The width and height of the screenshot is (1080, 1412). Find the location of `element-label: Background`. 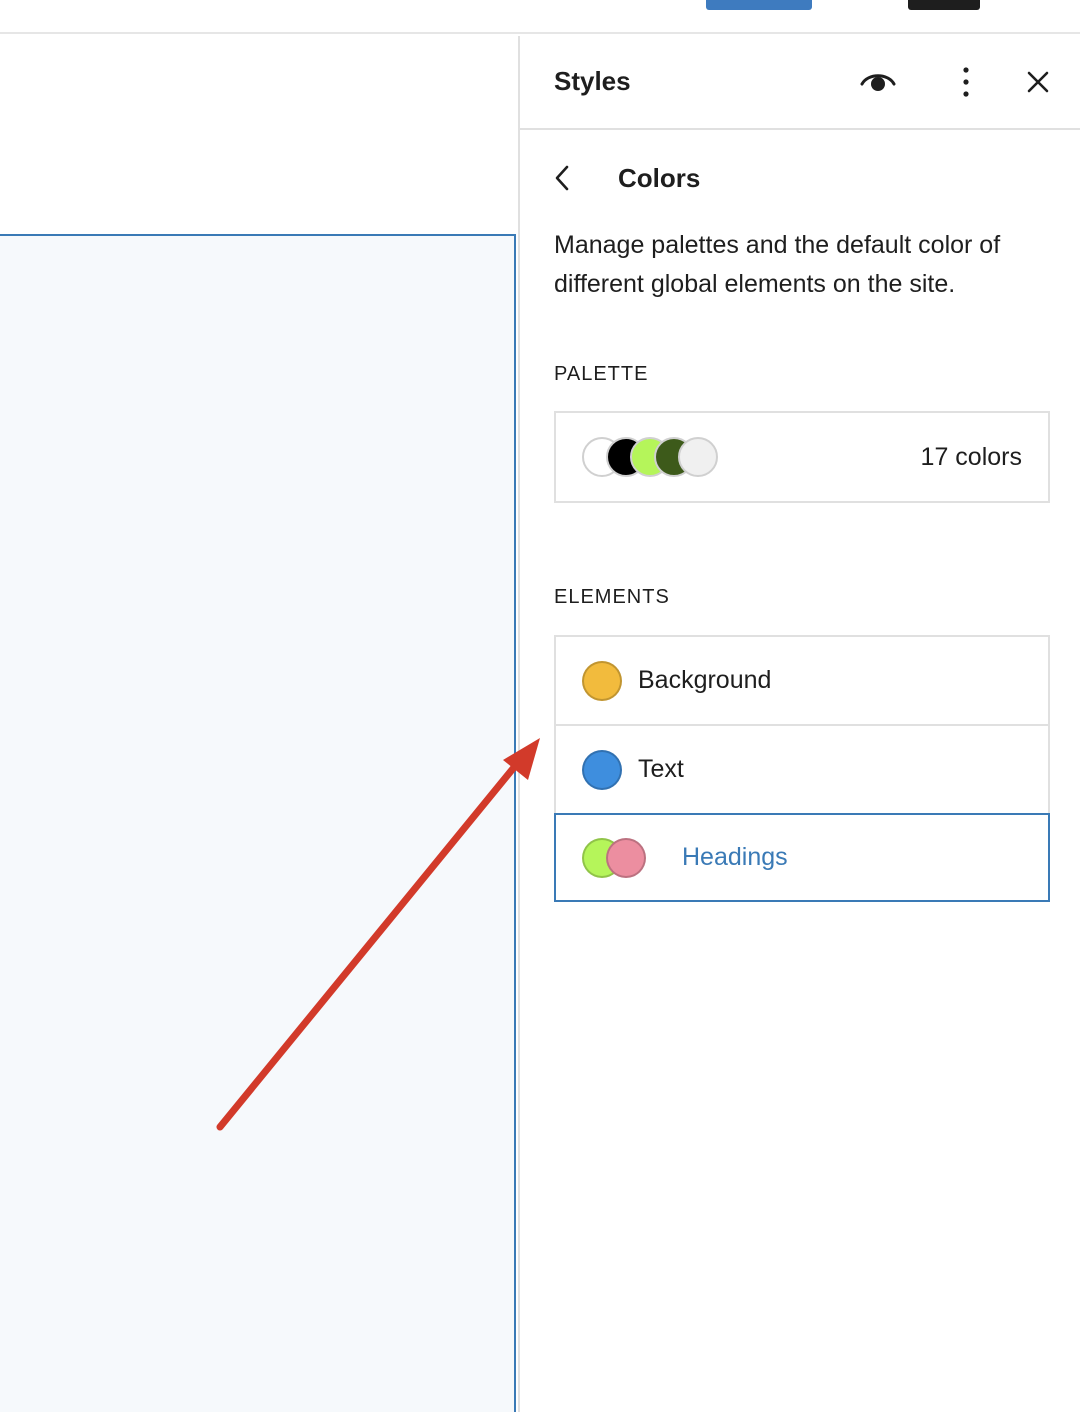

element-label: Background is located at coordinates (705, 680).